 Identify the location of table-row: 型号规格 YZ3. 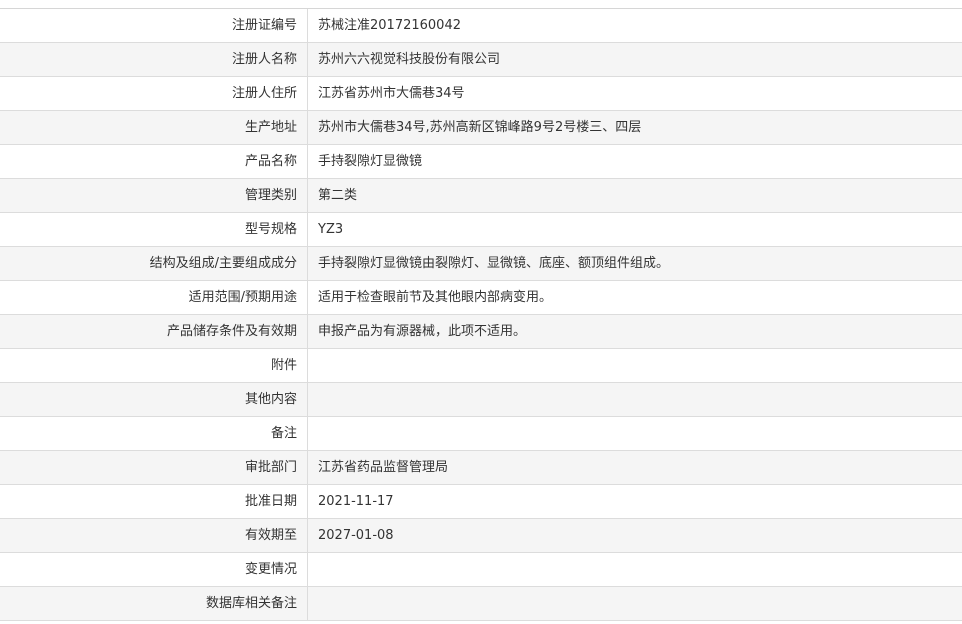
(481, 230).